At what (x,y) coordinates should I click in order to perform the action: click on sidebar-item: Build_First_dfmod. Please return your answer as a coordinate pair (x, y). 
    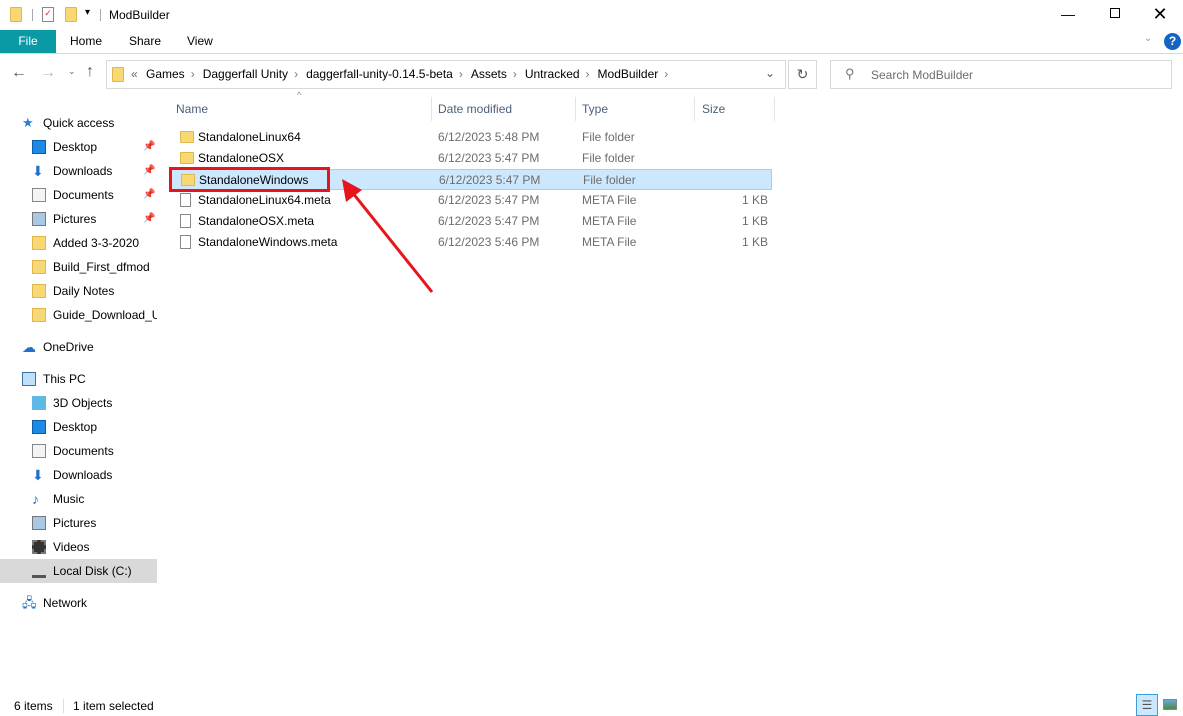
    Looking at the image, I should click on (78, 267).